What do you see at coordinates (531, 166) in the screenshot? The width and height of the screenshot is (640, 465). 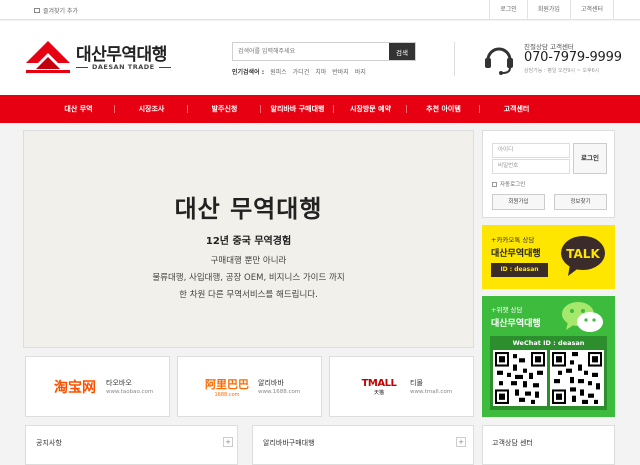 I see `password-field: 비밀번호` at bounding box center [531, 166].